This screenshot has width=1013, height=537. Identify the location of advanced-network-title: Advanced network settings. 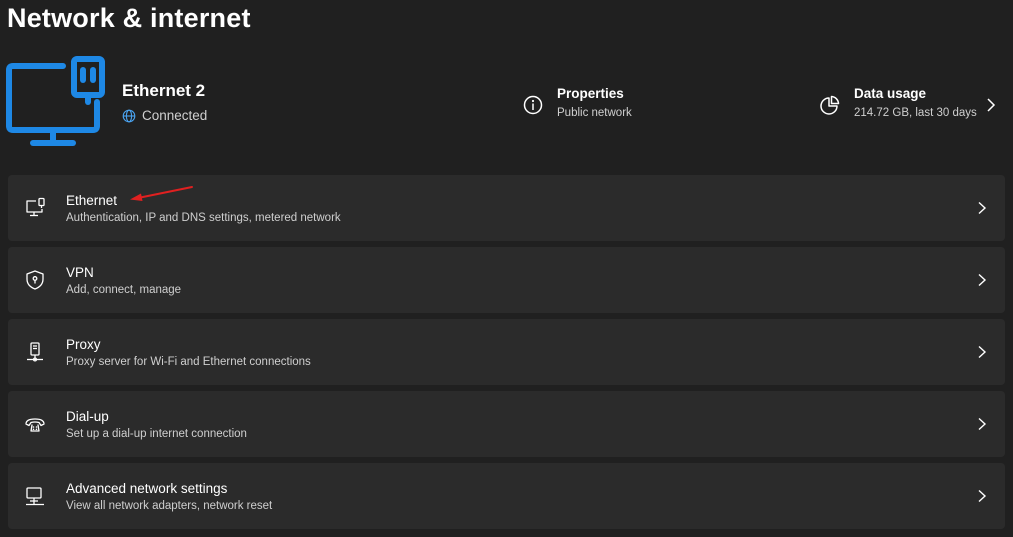
(147, 488).